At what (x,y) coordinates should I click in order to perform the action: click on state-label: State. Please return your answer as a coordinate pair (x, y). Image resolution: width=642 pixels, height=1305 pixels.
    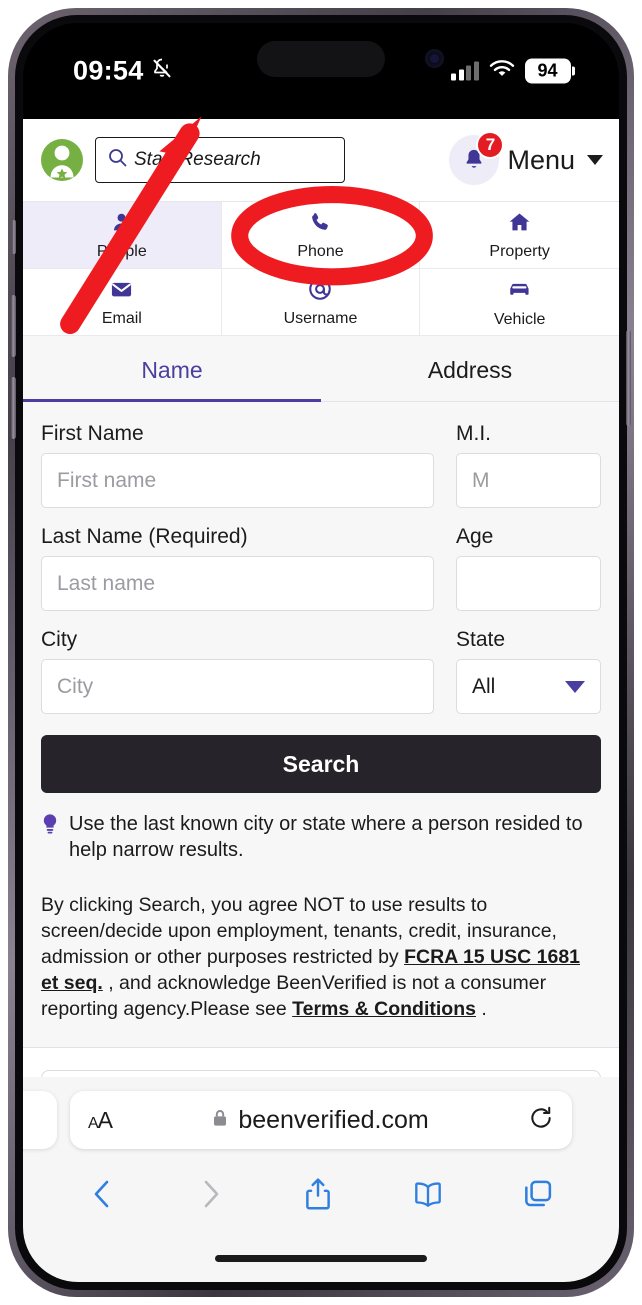
    Looking at the image, I should click on (481, 639).